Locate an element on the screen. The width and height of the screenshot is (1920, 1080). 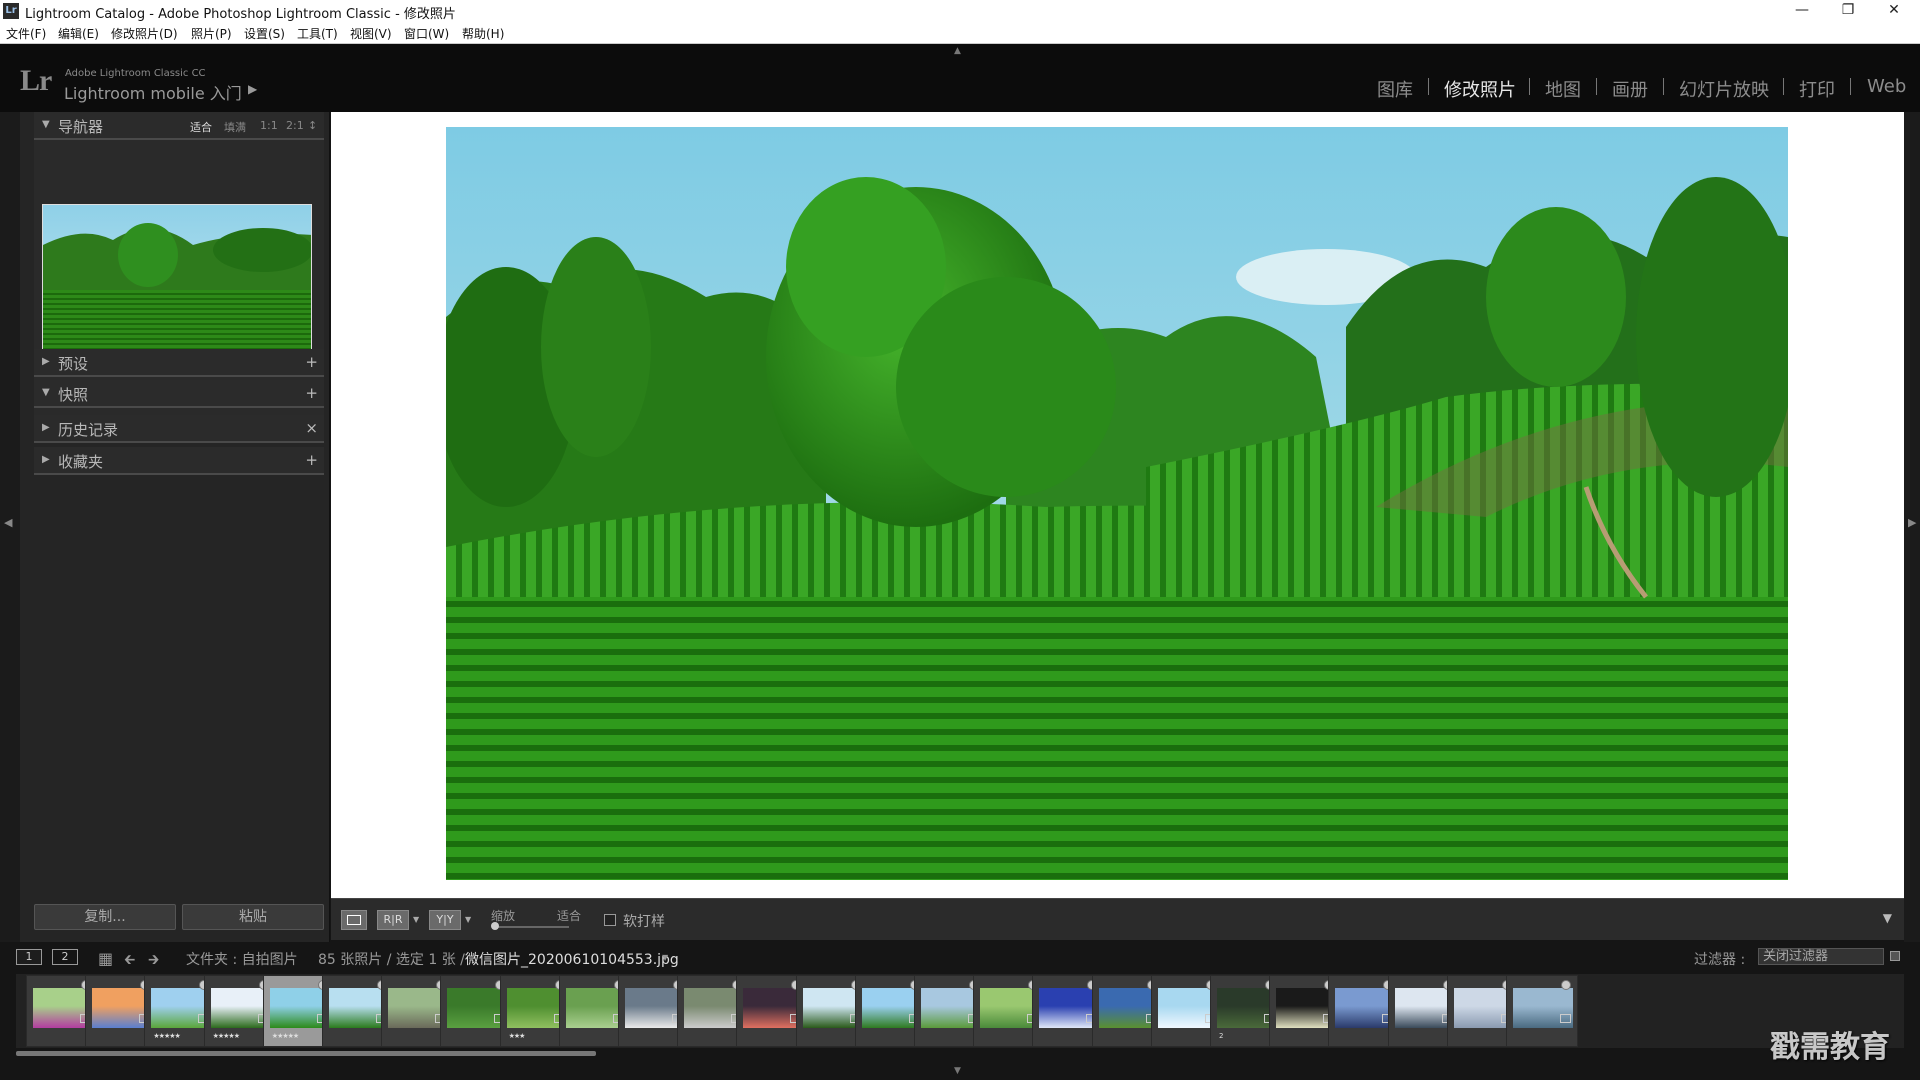
filter-select: 关闭过滤器 is located at coordinates (1821, 956).